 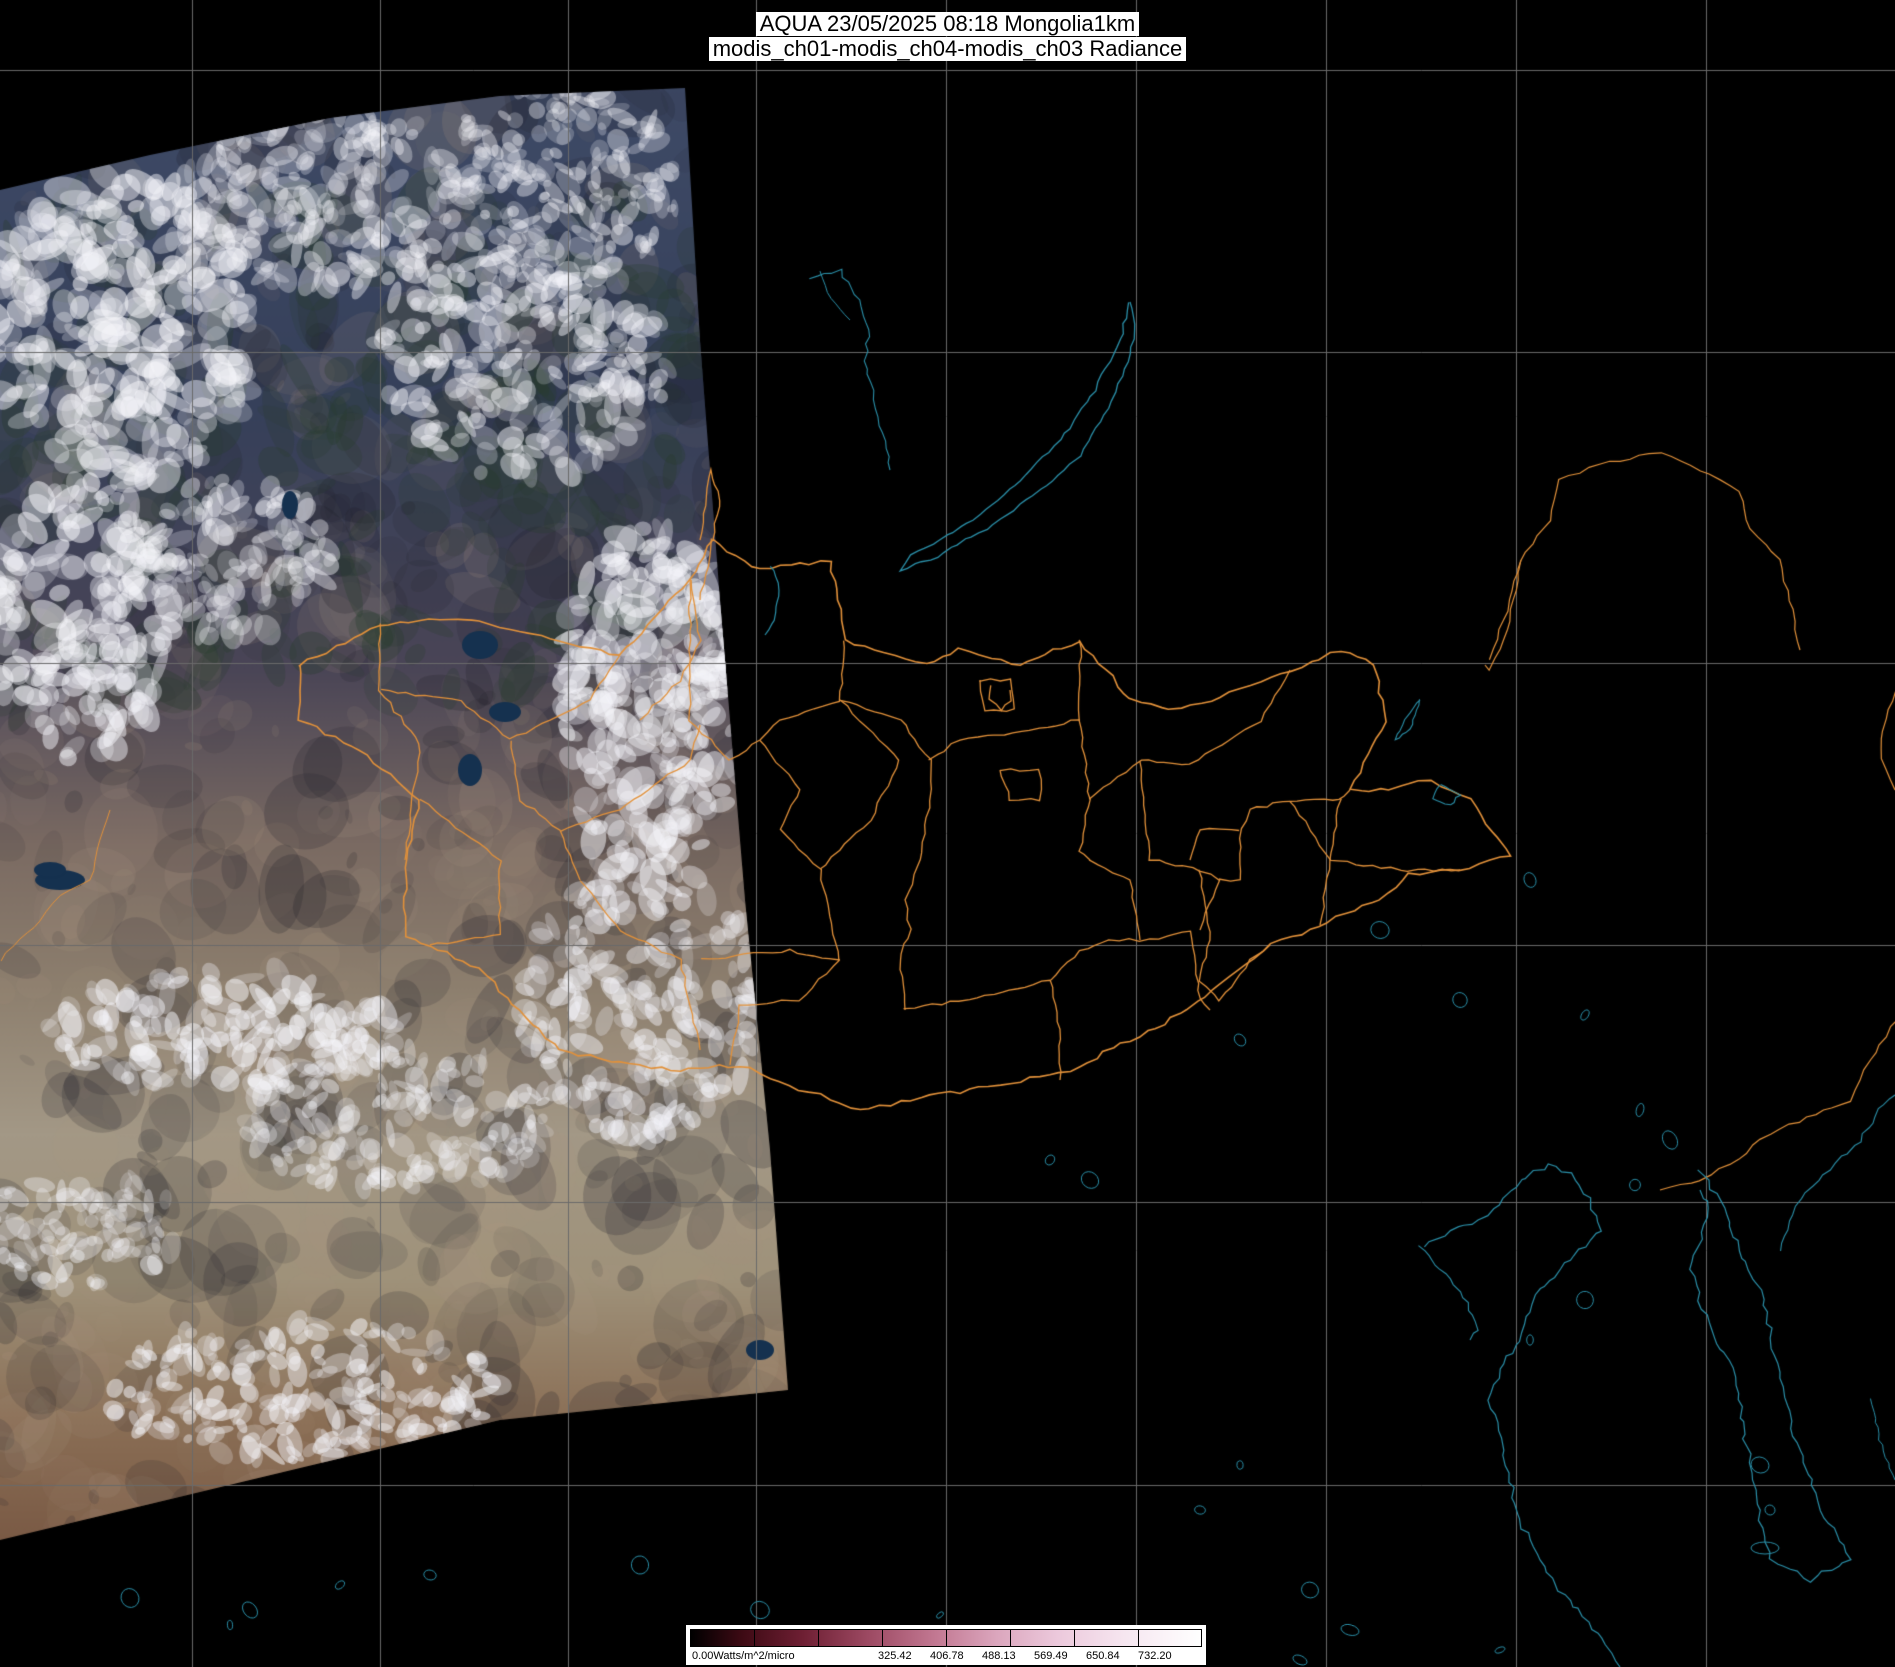 I want to click on legend-label-6: 732.20, so click(x=1155, y=1656).